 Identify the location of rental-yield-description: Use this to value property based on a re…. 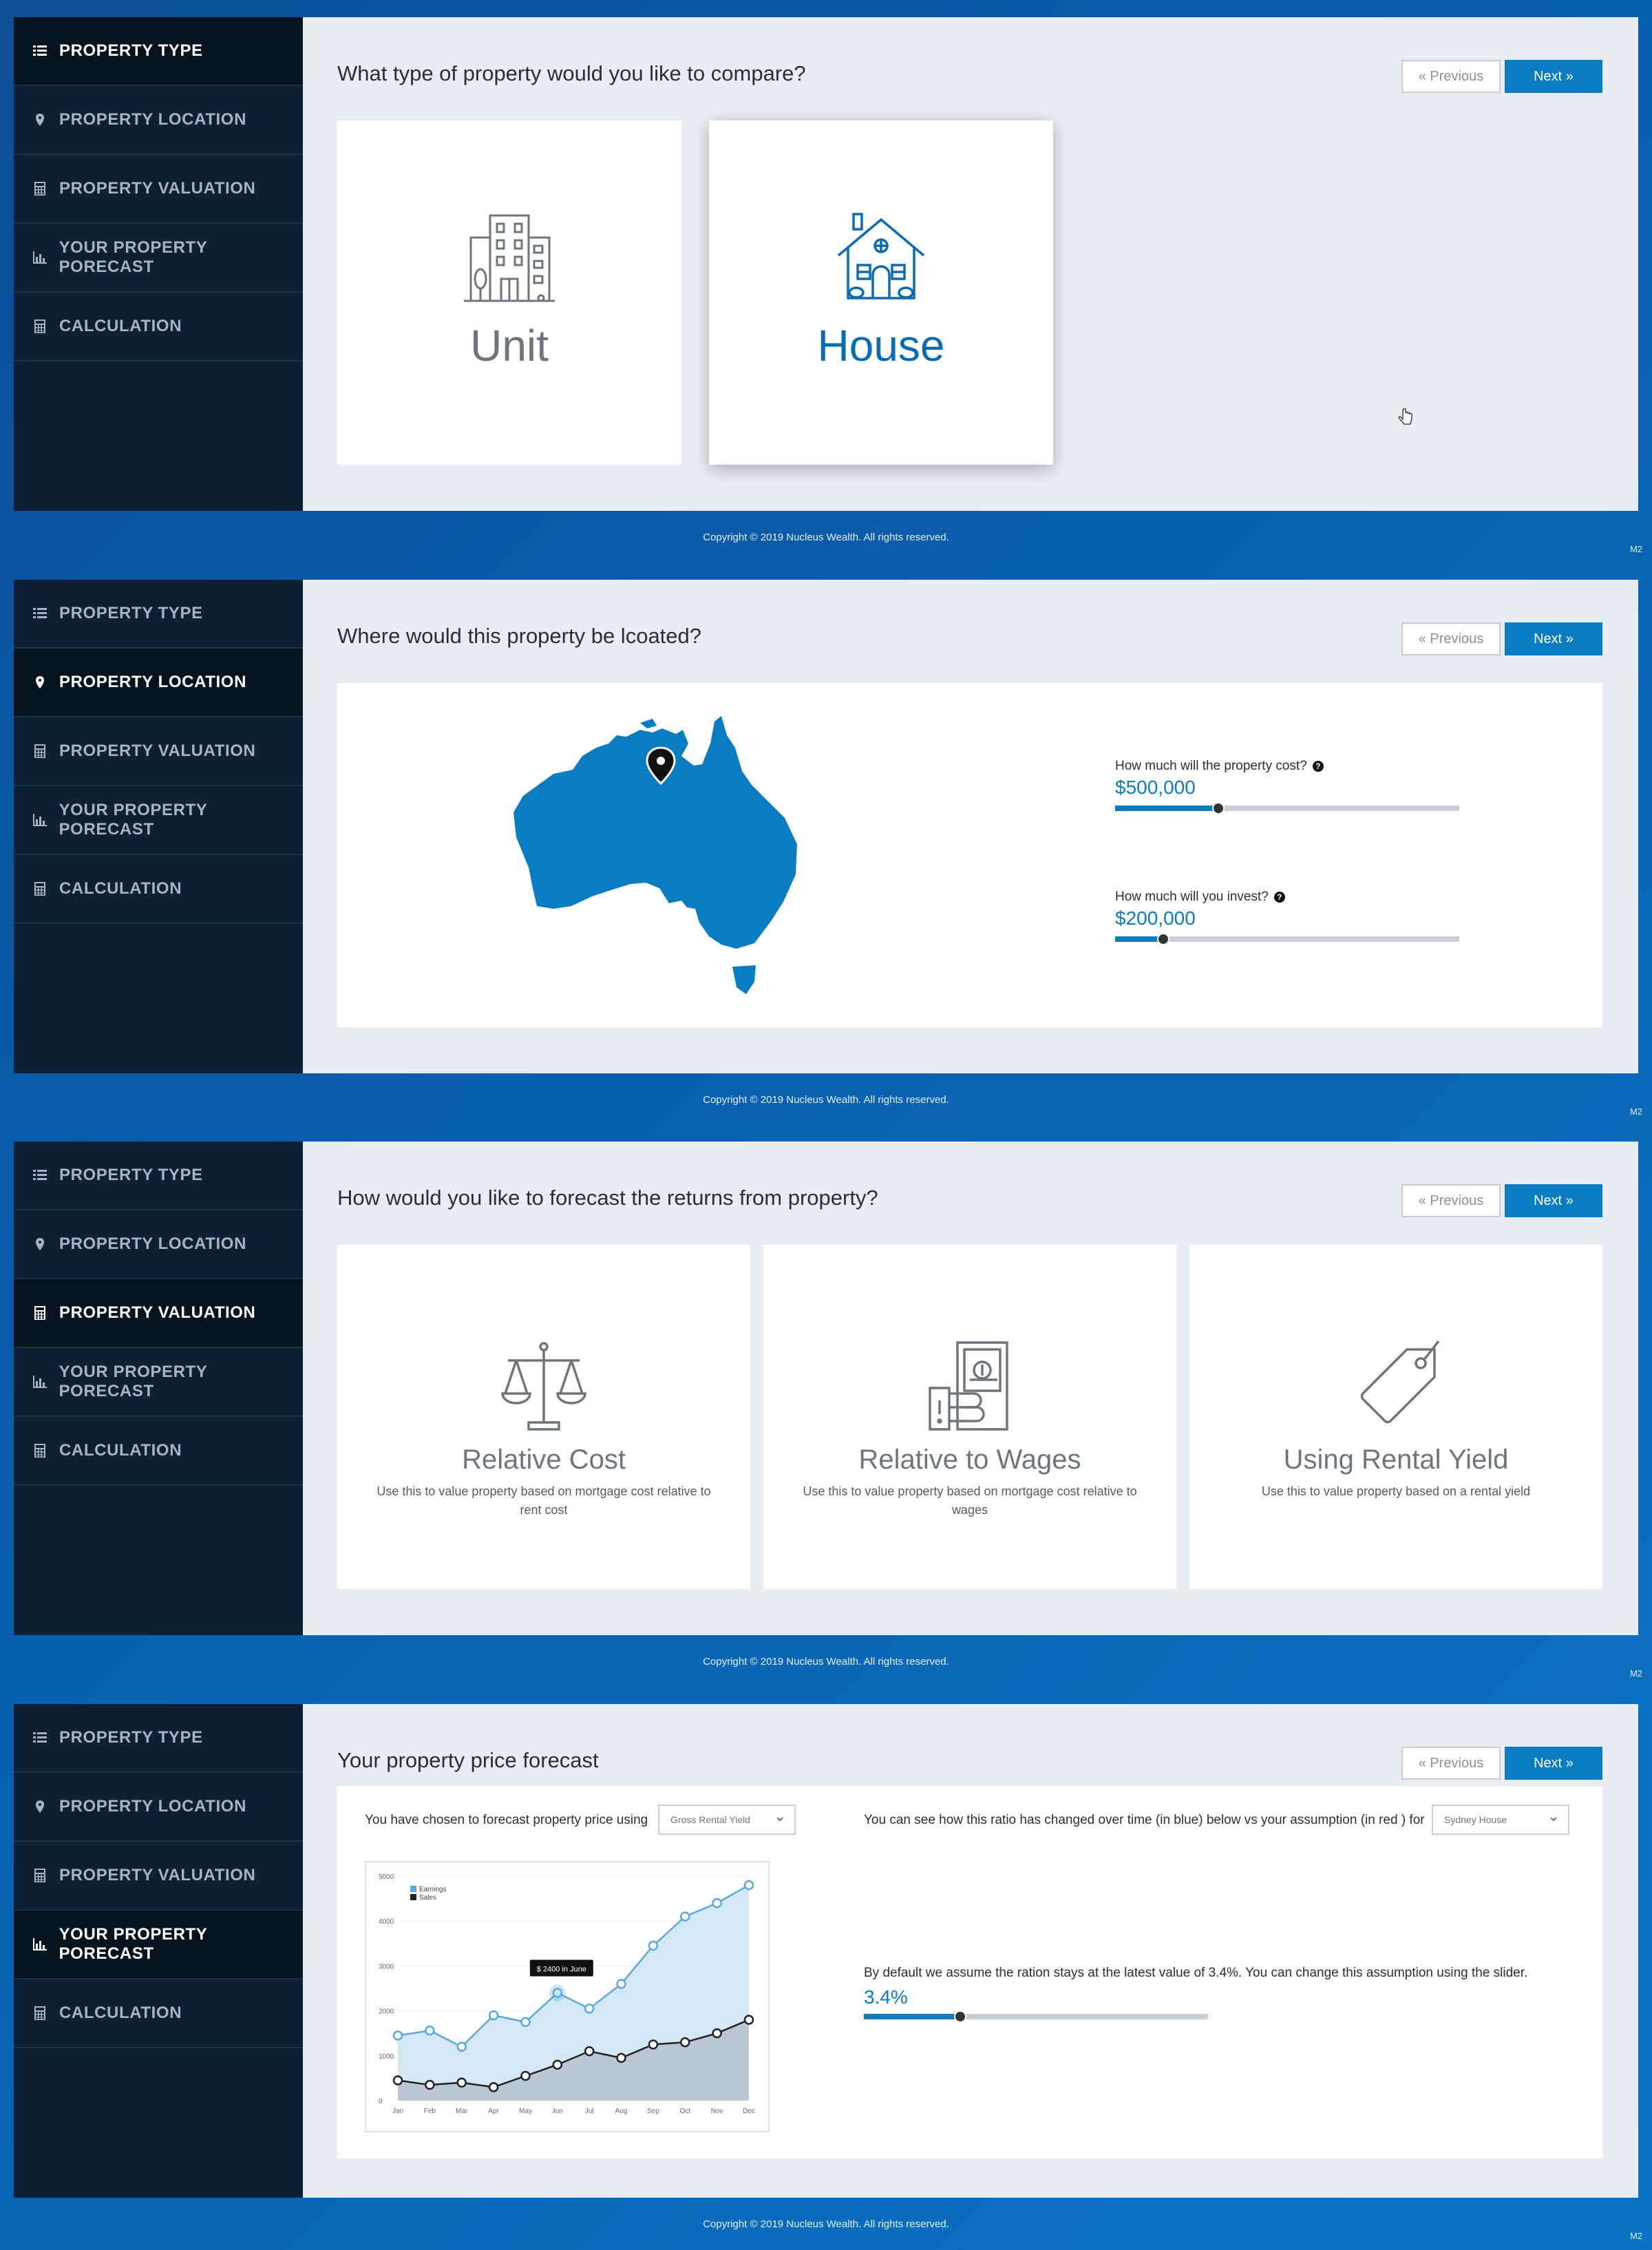
(1396, 1491).